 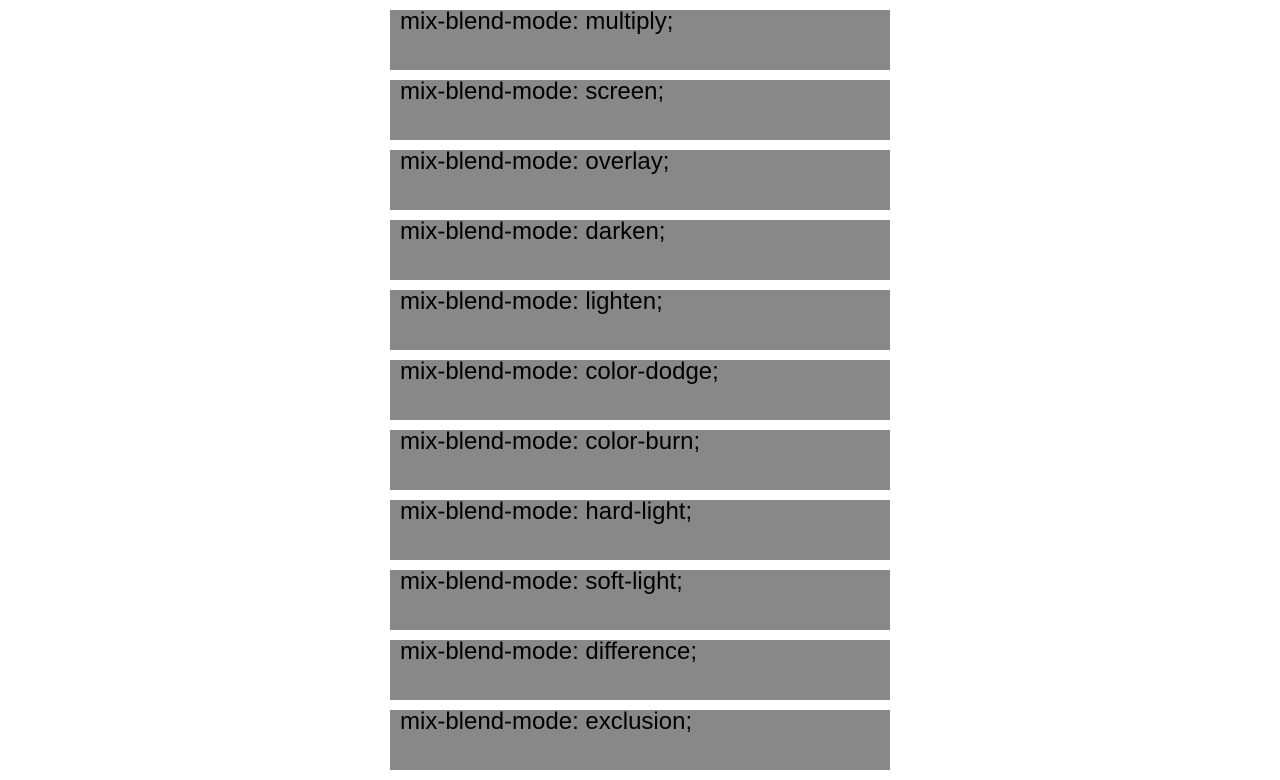 I want to click on blend-label: mix-blend-mode: darken;, so click(x=533, y=232).